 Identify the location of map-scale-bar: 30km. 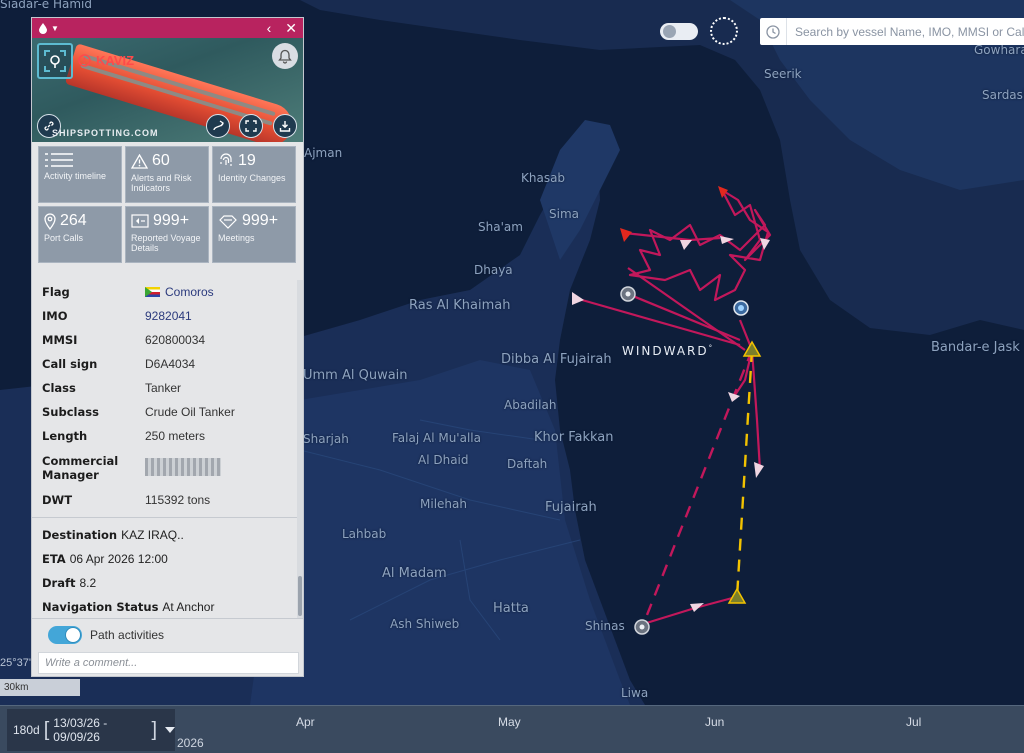
(40, 687).